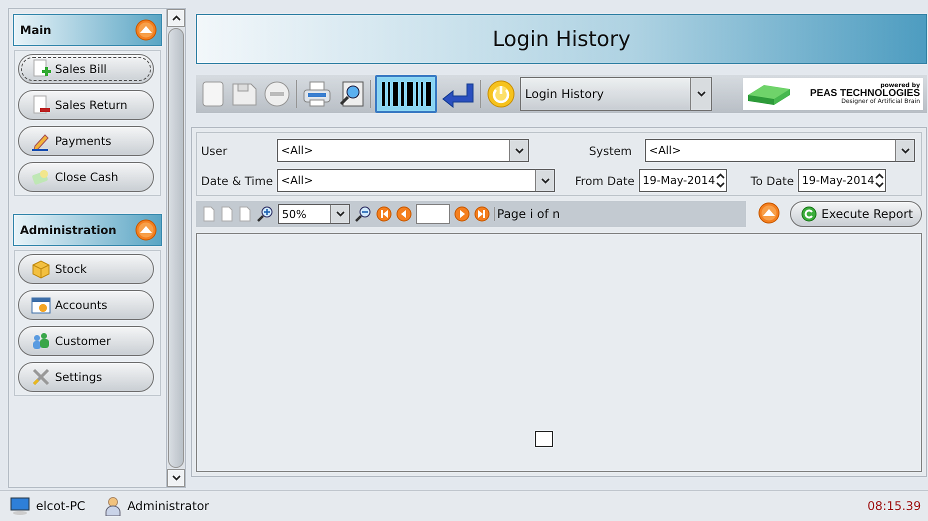 This screenshot has height=521, width=928. I want to click on page-indicator: Page i of n, so click(527, 214).